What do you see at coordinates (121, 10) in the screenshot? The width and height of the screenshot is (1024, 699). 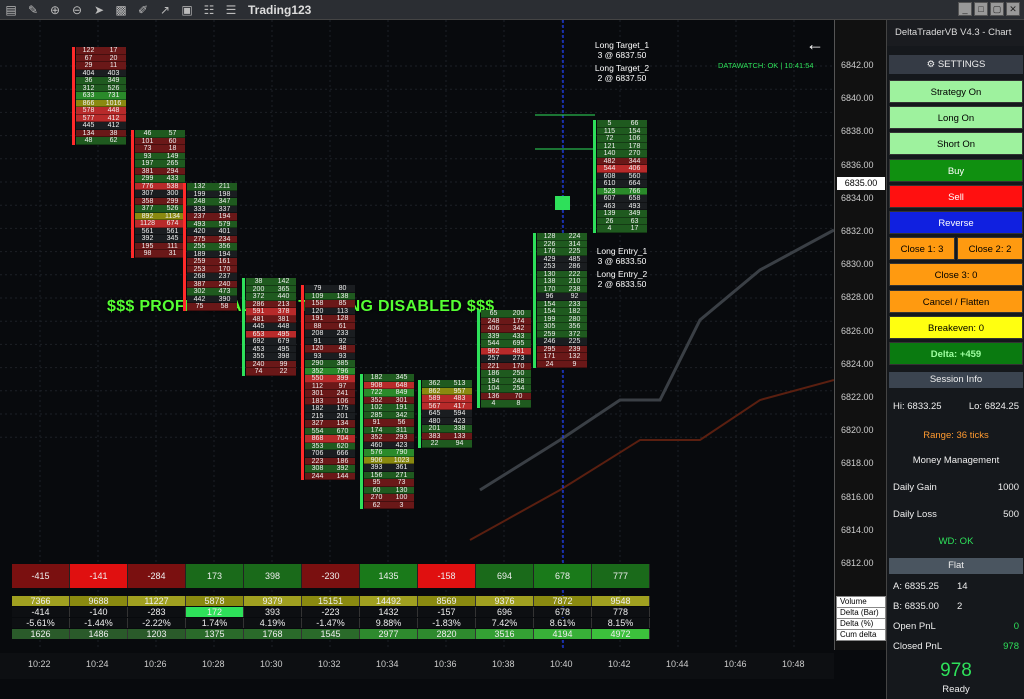 I see `save-icon: ▩` at bounding box center [121, 10].